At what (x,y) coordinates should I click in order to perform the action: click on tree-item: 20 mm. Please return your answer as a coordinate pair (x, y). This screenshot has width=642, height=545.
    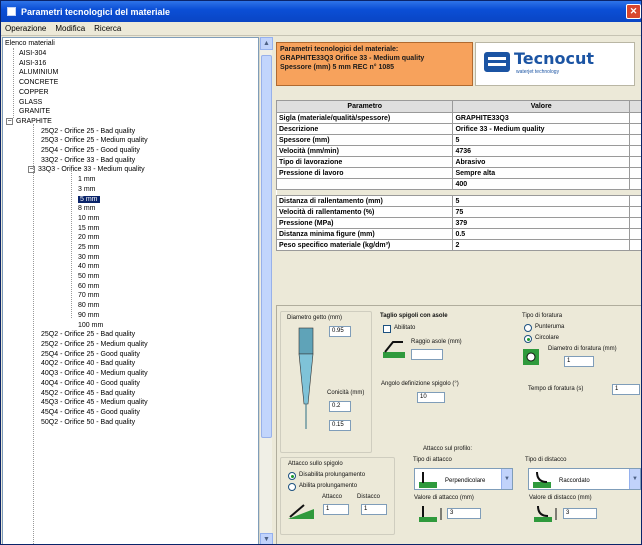
    Looking at the image, I should click on (88, 238).